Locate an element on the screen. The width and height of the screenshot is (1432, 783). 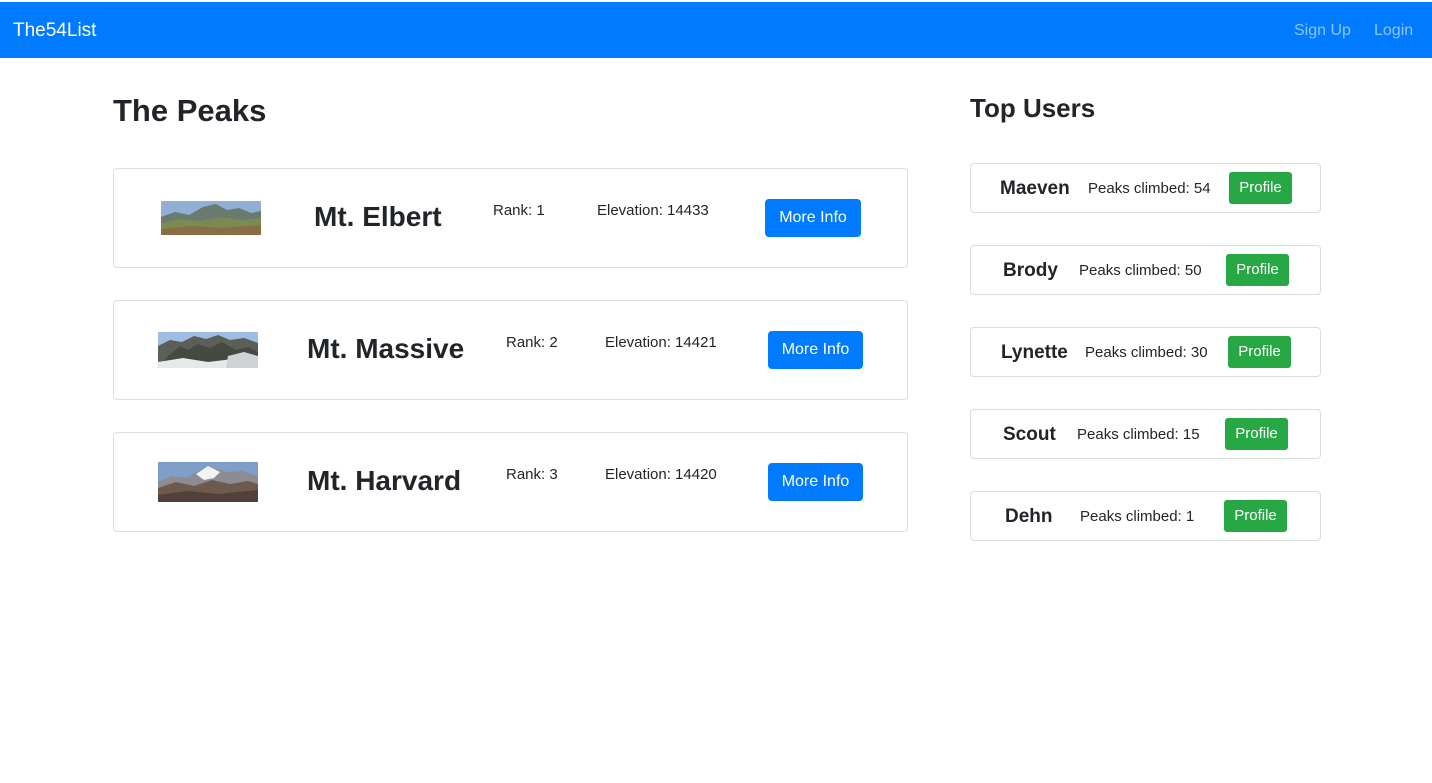
user-card: Dehn Peaks climbed: 1 Profile is located at coordinates (1145, 516).